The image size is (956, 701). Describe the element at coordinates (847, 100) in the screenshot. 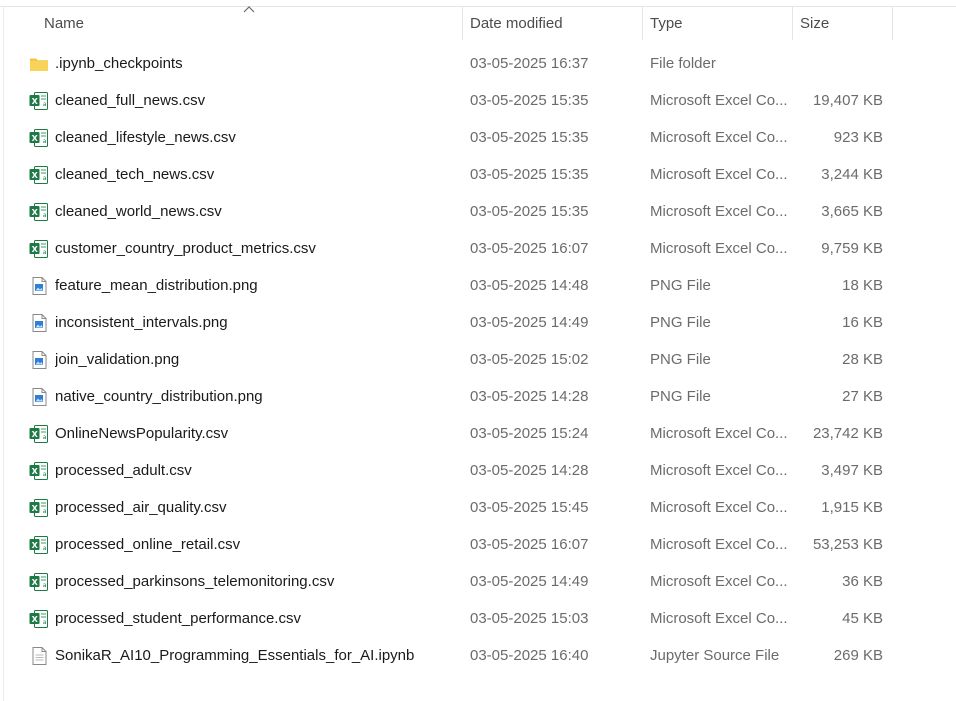

I see `file-size: 19,407 KB` at that location.